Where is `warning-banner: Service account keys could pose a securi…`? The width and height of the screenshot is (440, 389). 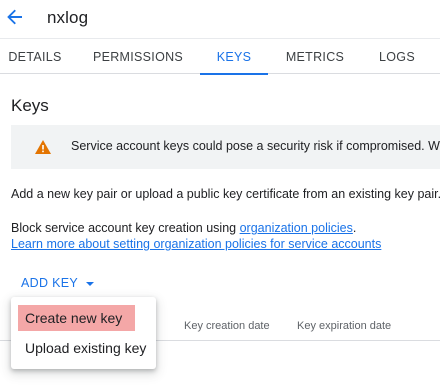 warning-banner: Service account keys could pose a securi… is located at coordinates (225, 147).